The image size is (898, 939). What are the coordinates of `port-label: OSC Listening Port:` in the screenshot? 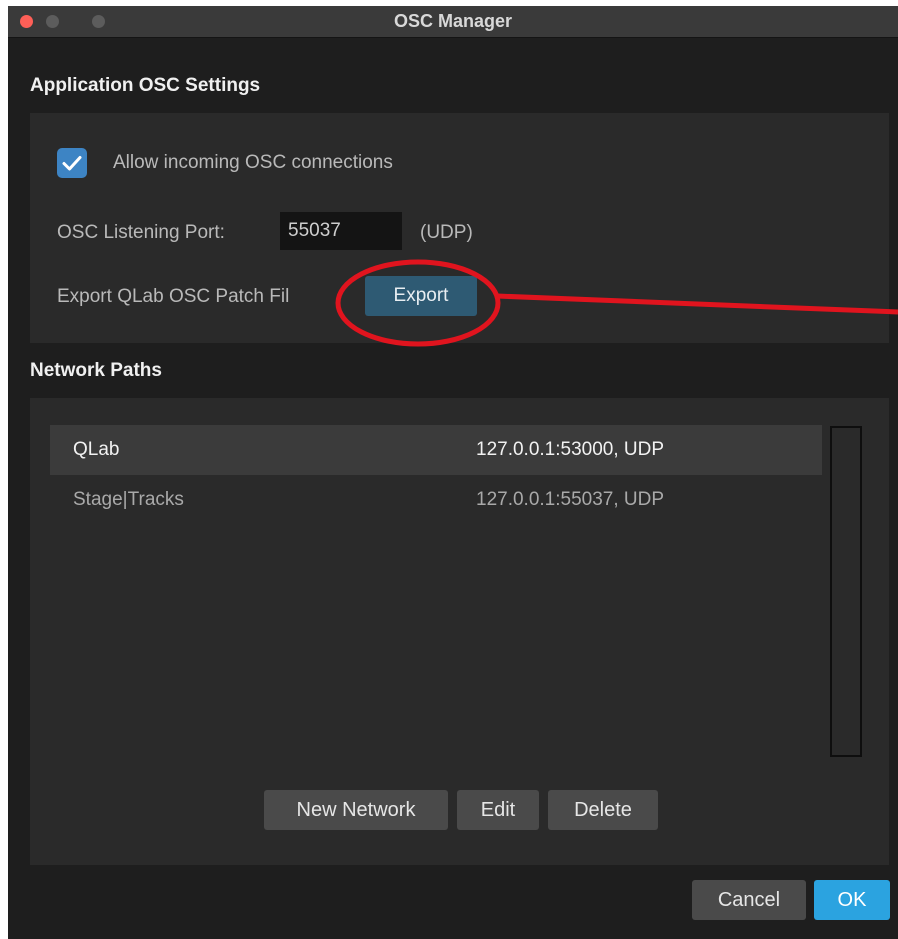 It's located at (141, 232).